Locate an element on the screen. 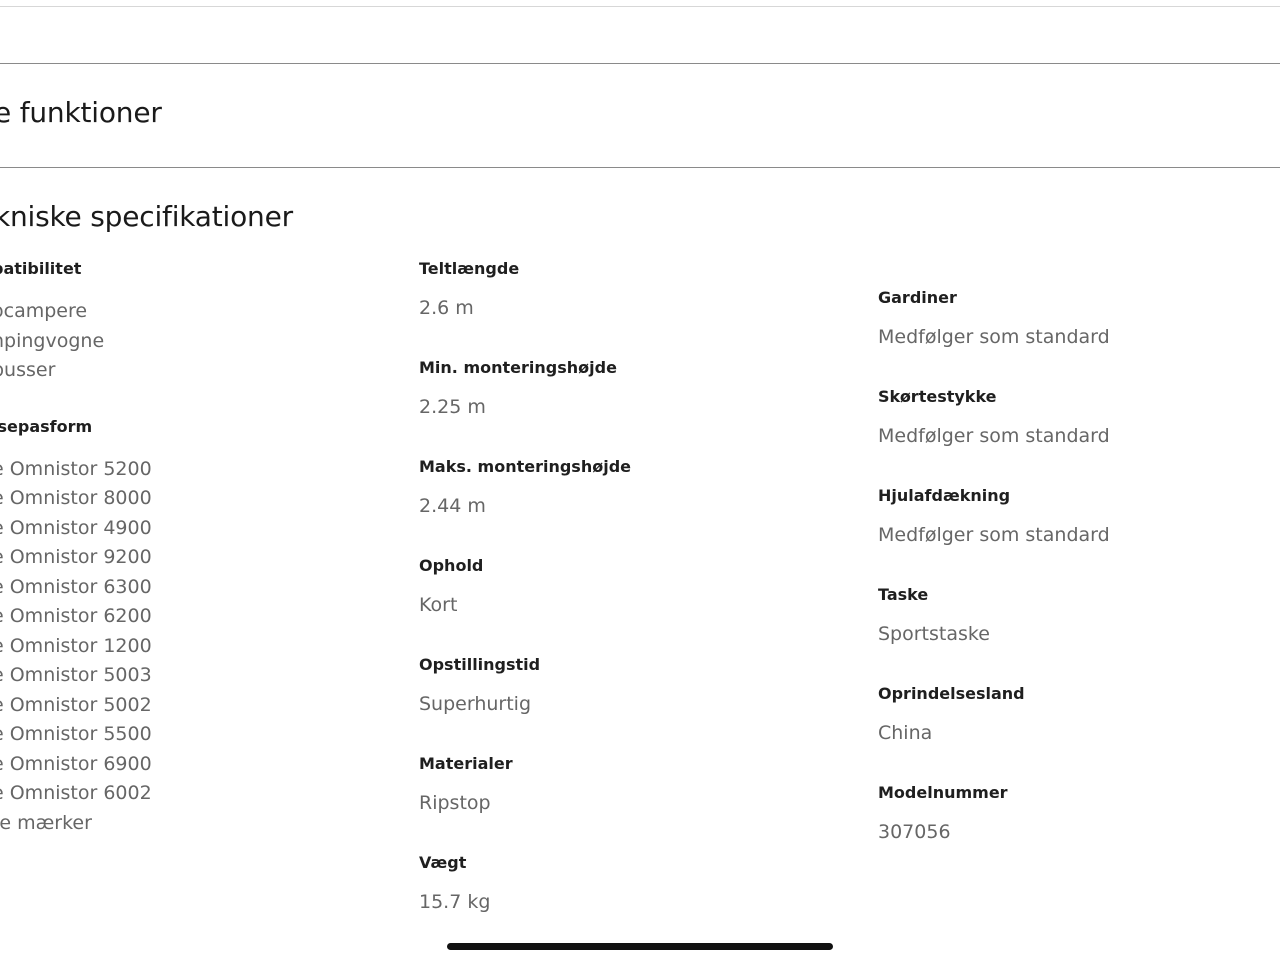 This screenshot has height=960, width=1280. spec-value: Superhurtig is located at coordinates (475, 704).